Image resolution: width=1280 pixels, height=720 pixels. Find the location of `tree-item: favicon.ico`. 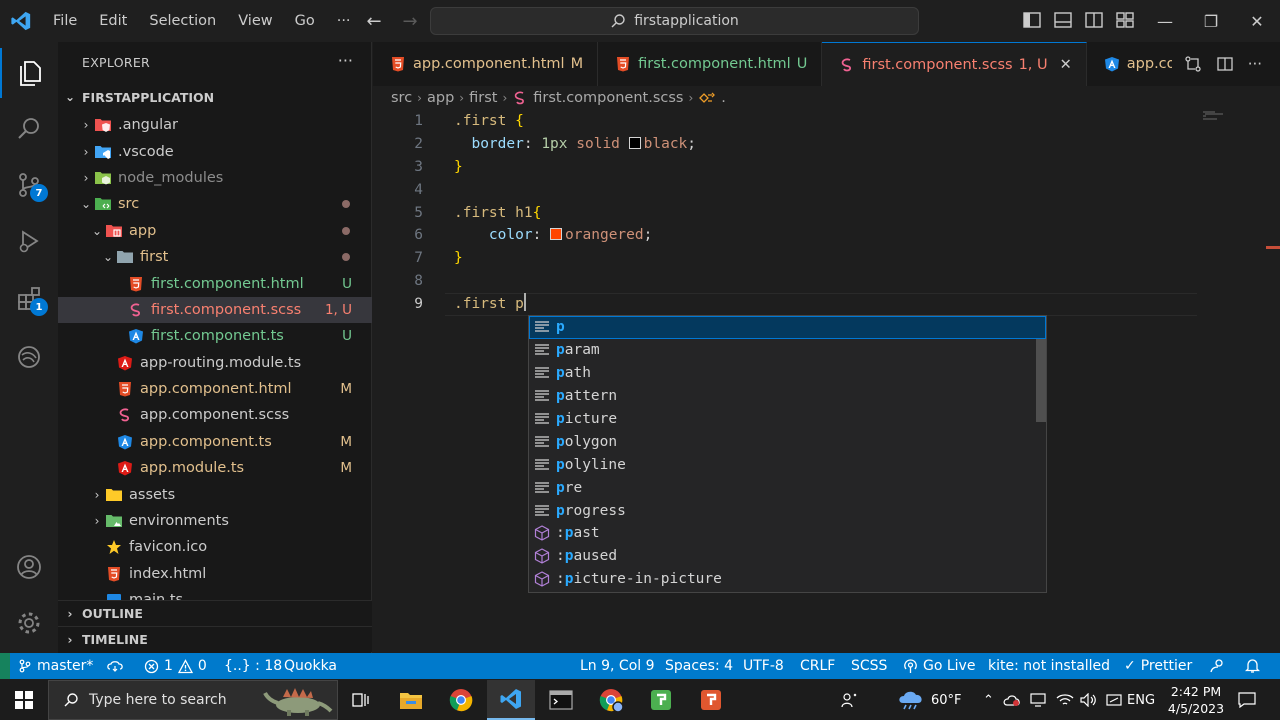

tree-item: favicon.ico is located at coordinates (215, 547).